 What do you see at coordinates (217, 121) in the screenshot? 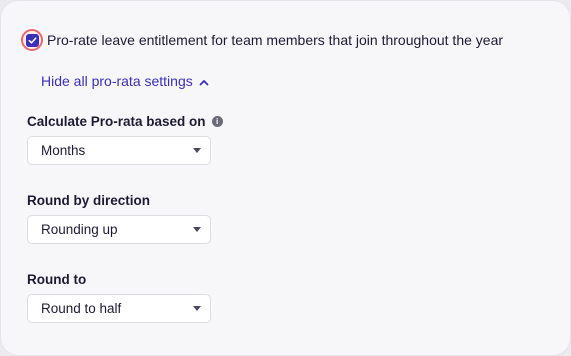
I see `info-icon: i` at bounding box center [217, 121].